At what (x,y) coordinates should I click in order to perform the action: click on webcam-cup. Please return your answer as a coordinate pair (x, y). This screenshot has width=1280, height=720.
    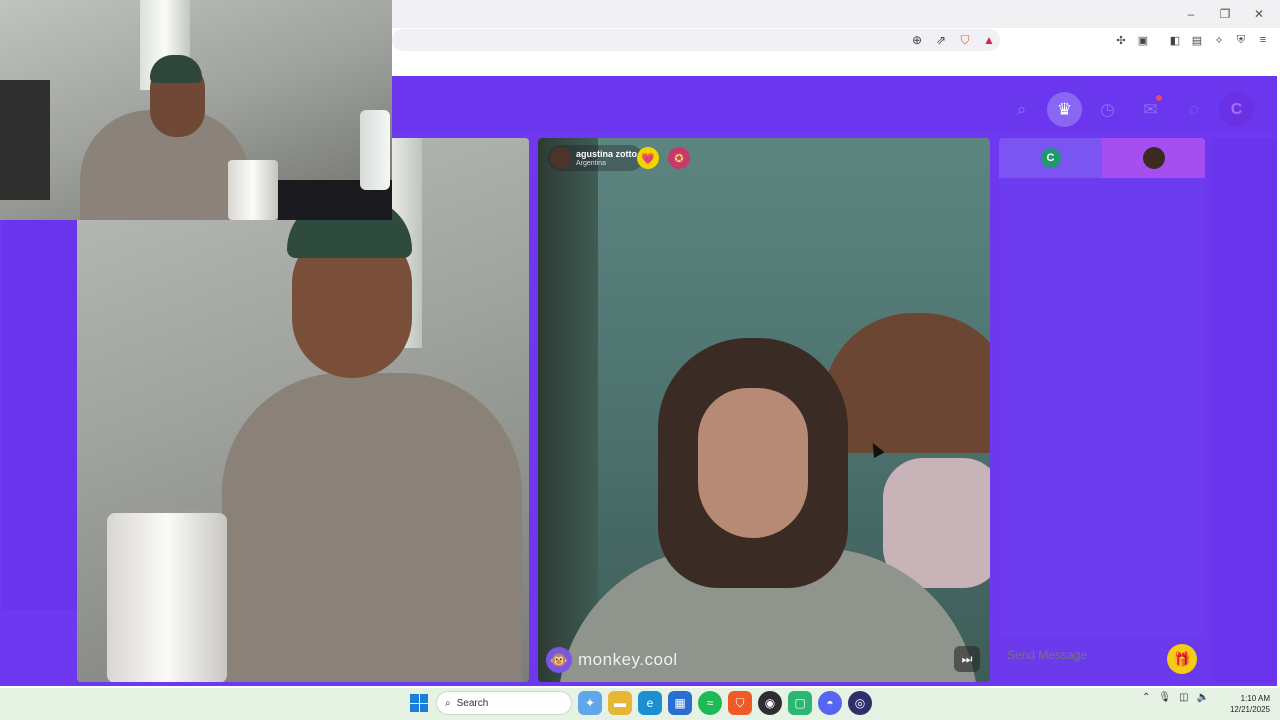
    Looking at the image, I should click on (253, 190).